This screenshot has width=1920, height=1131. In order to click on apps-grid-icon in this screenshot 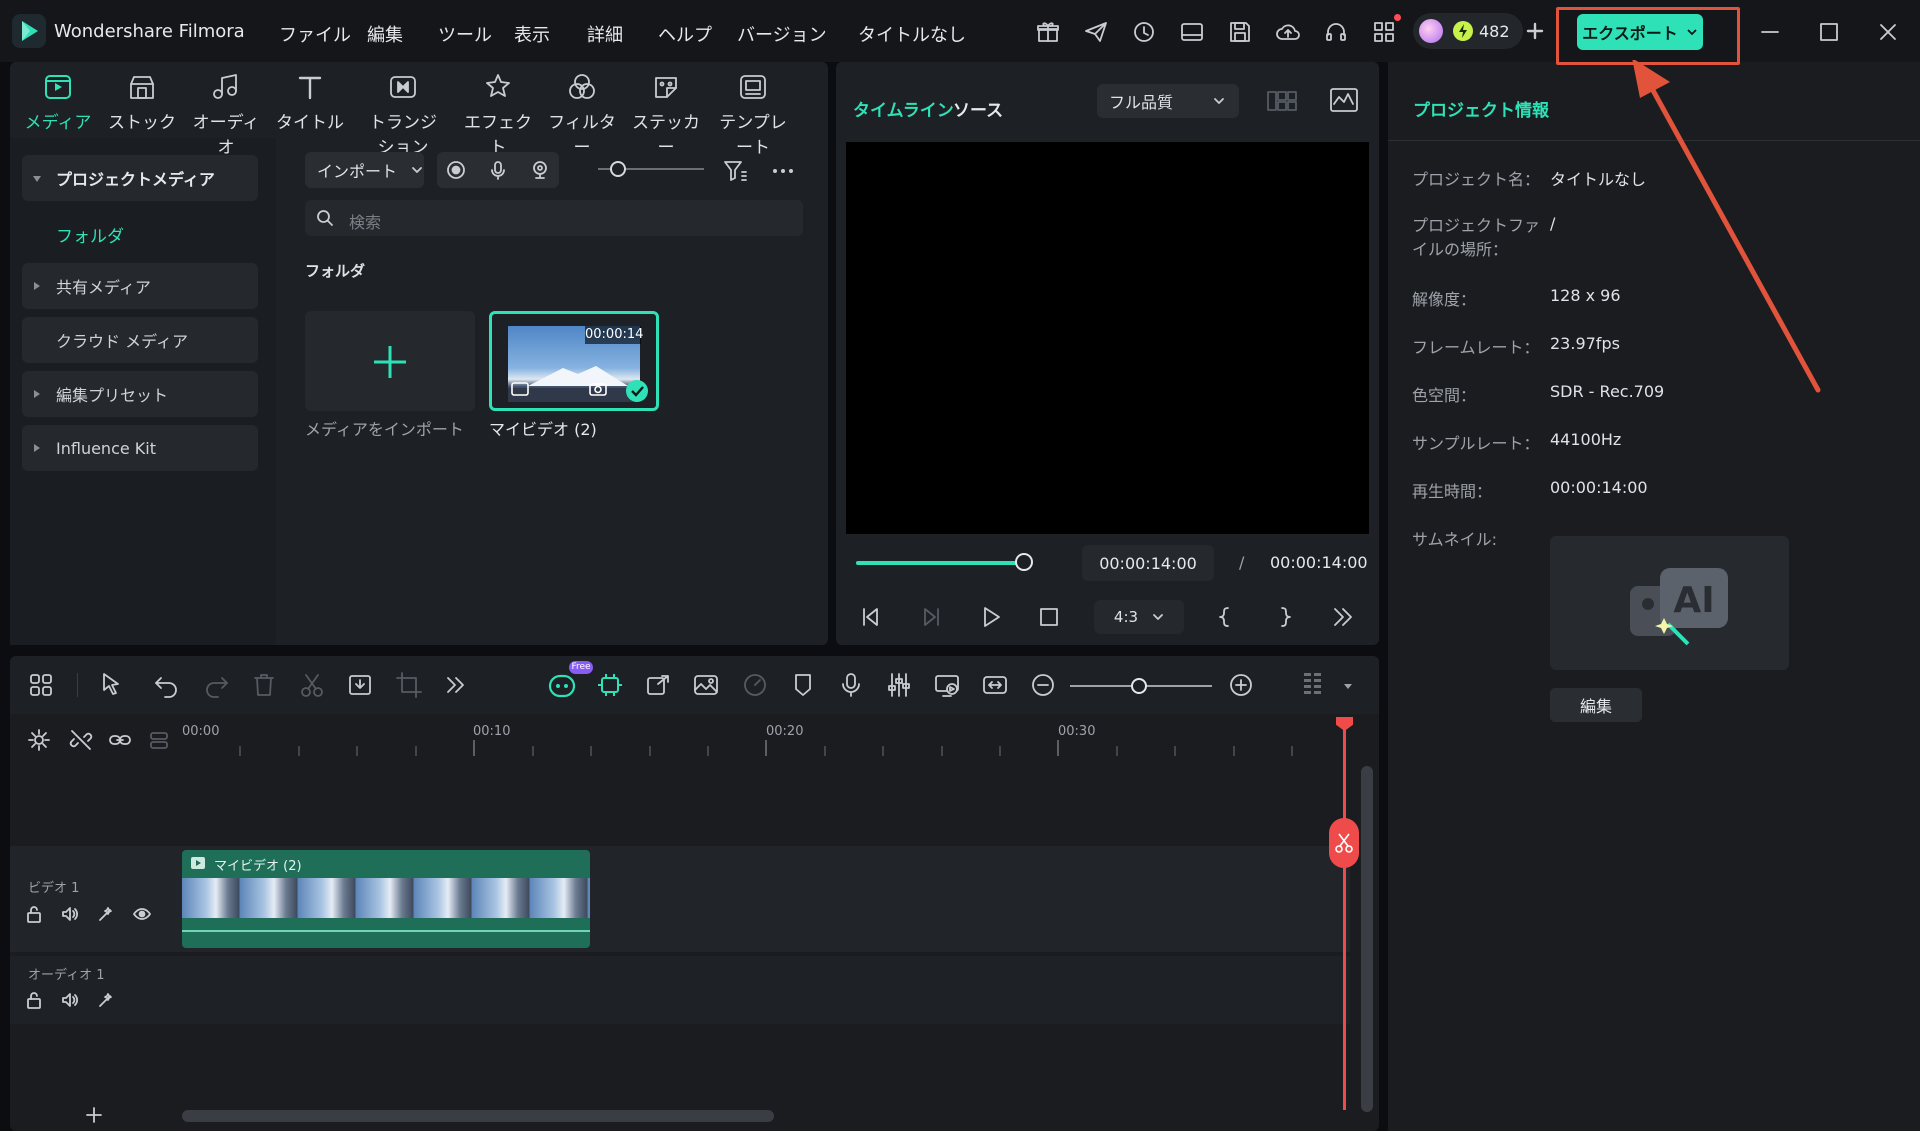, I will do `click(1384, 32)`.